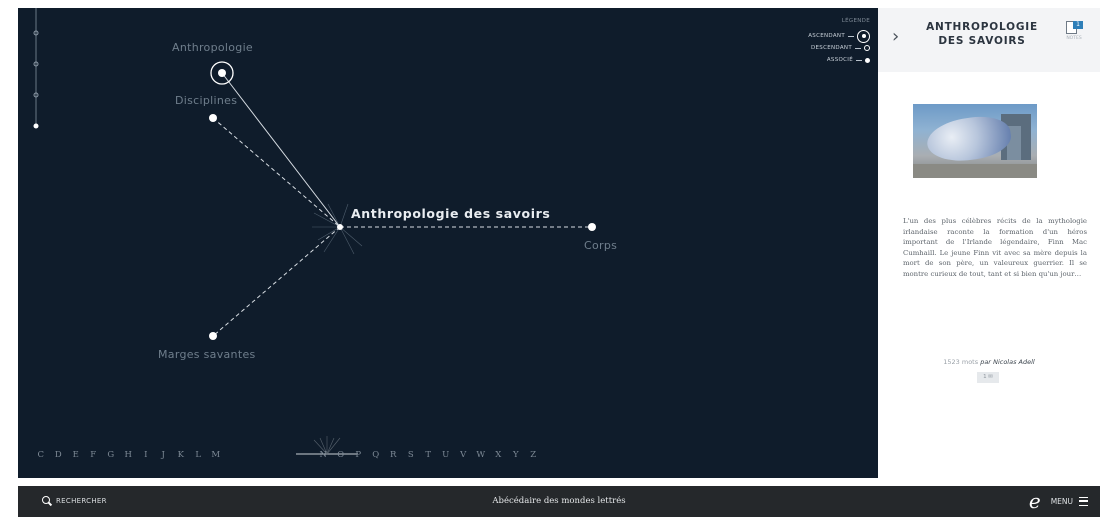 The height and width of the screenshot is (519, 1116). Describe the element at coordinates (59, 455) in the screenshot. I see `letter-d: D` at that location.